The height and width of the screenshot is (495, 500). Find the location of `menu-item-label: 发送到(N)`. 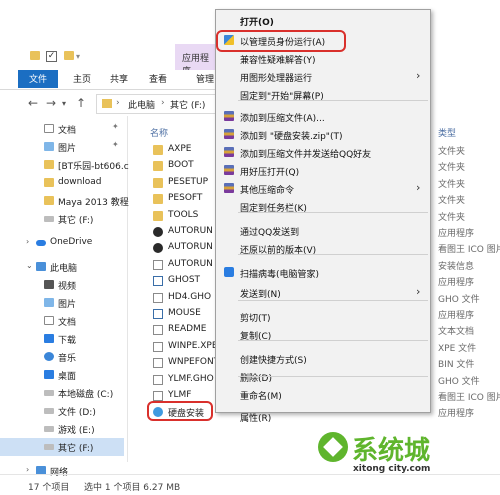

menu-item-label: 发送到(N) is located at coordinates (260, 295).